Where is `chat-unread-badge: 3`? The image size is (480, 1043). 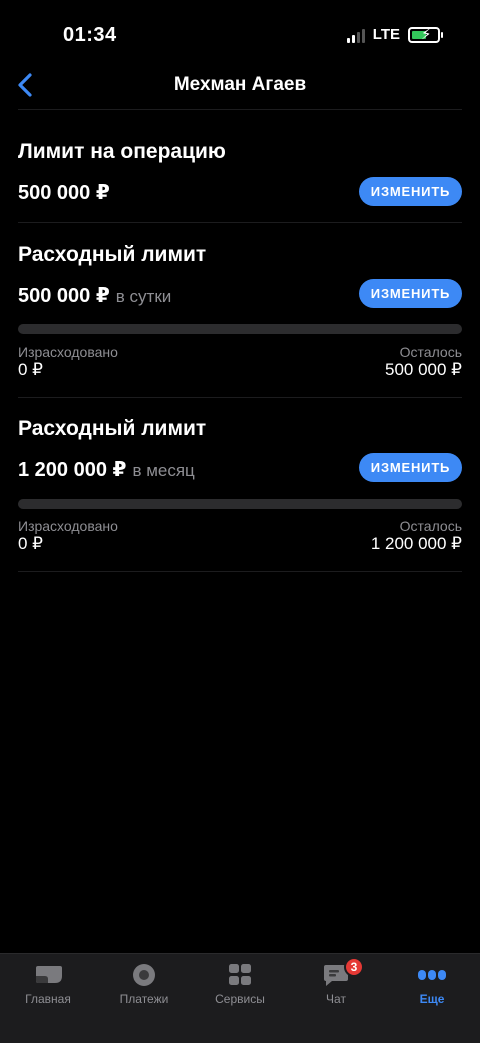
chat-unread-badge: 3 is located at coordinates (354, 967).